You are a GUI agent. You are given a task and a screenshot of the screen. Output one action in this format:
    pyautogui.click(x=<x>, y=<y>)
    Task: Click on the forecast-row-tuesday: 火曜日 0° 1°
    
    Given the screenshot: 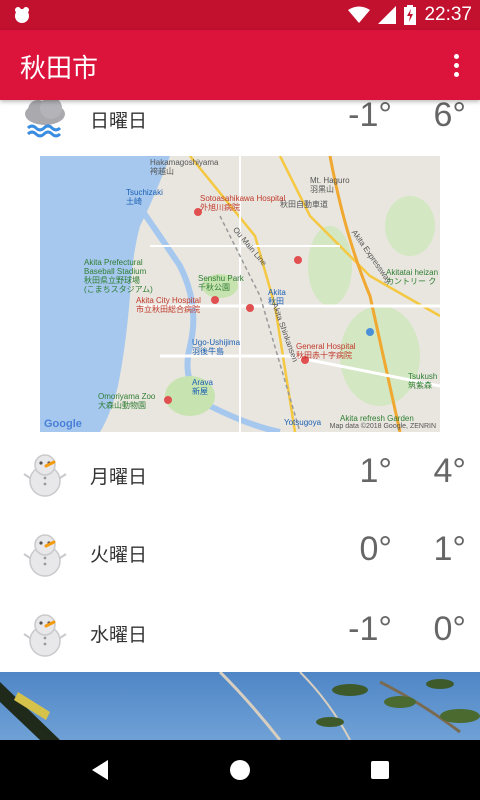 What is the action you would take?
    pyautogui.click(x=240, y=552)
    